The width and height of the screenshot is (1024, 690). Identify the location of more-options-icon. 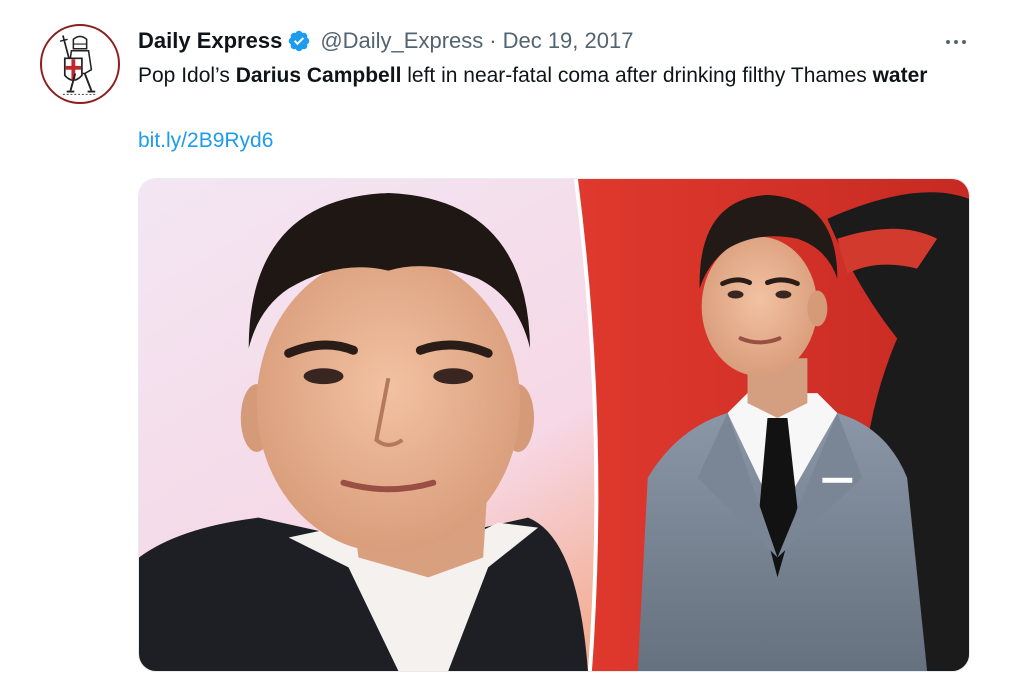
(956, 40).